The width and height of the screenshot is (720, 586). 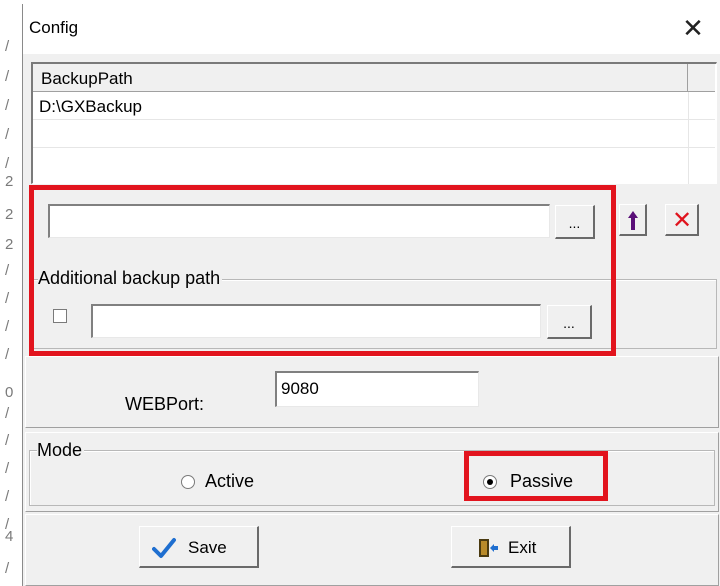 I want to click on mode-group-label: Mode, so click(x=61, y=450).